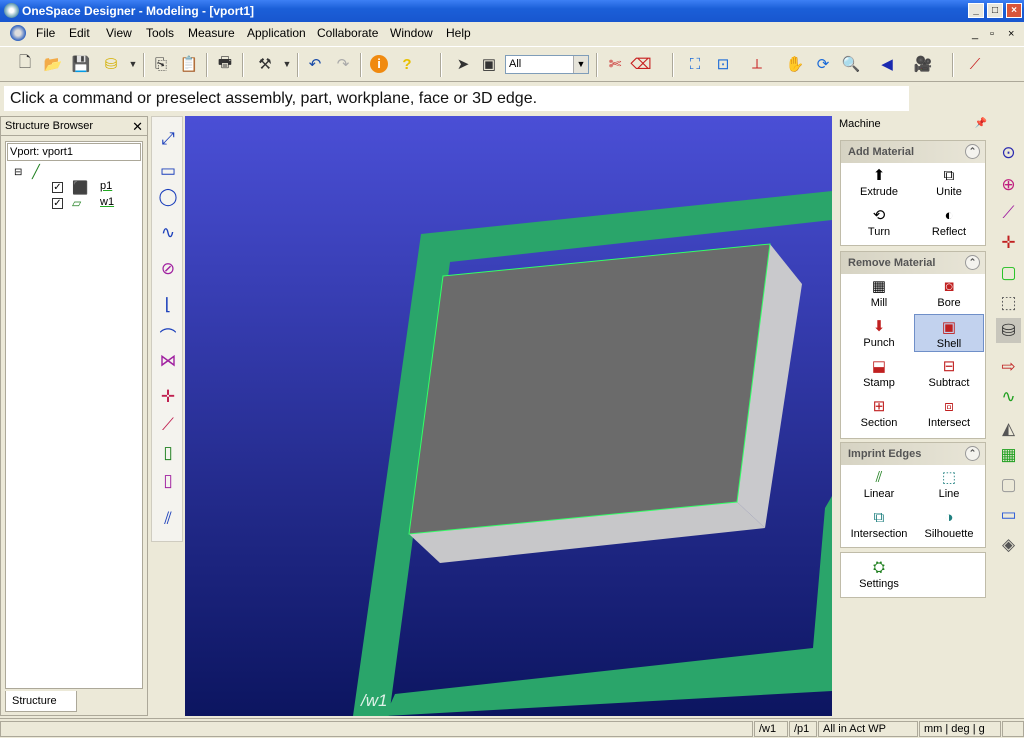 This screenshot has width=1024, height=738. I want to click on line-button: ⬚ Line, so click(949, 484).